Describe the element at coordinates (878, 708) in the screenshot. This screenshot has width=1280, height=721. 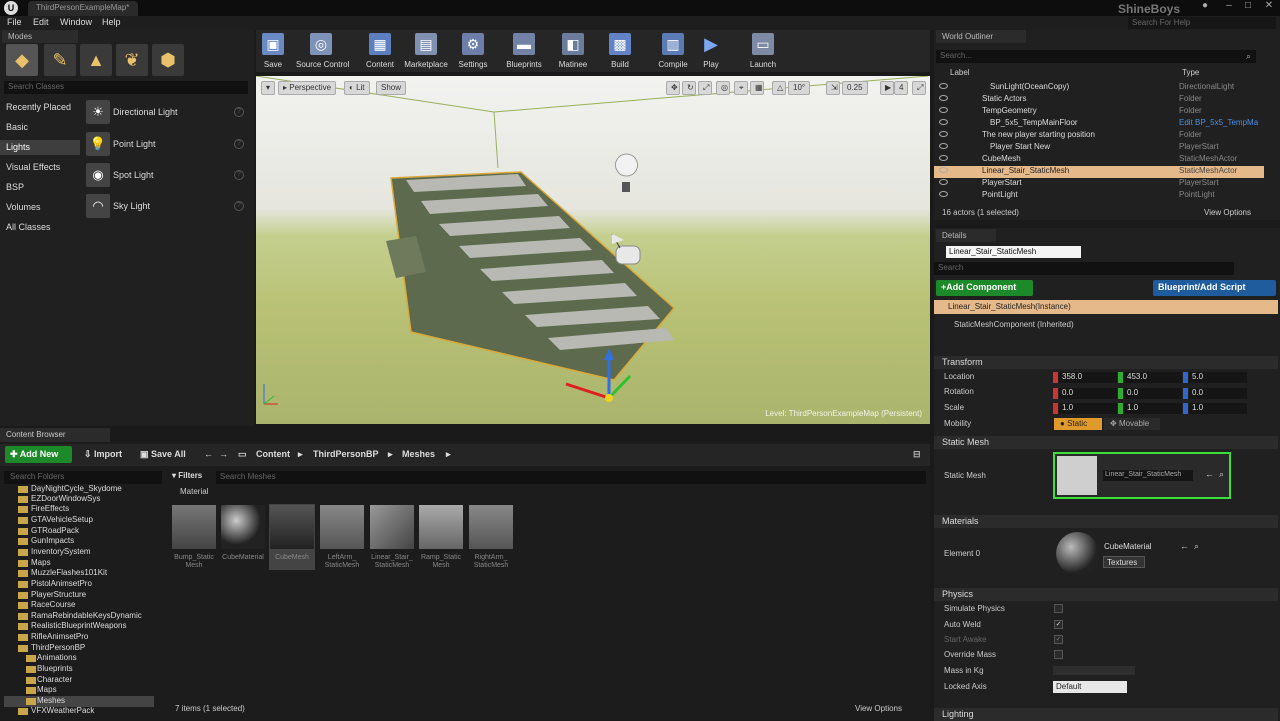
I see `content-browser-view-options: View Options` at that location.